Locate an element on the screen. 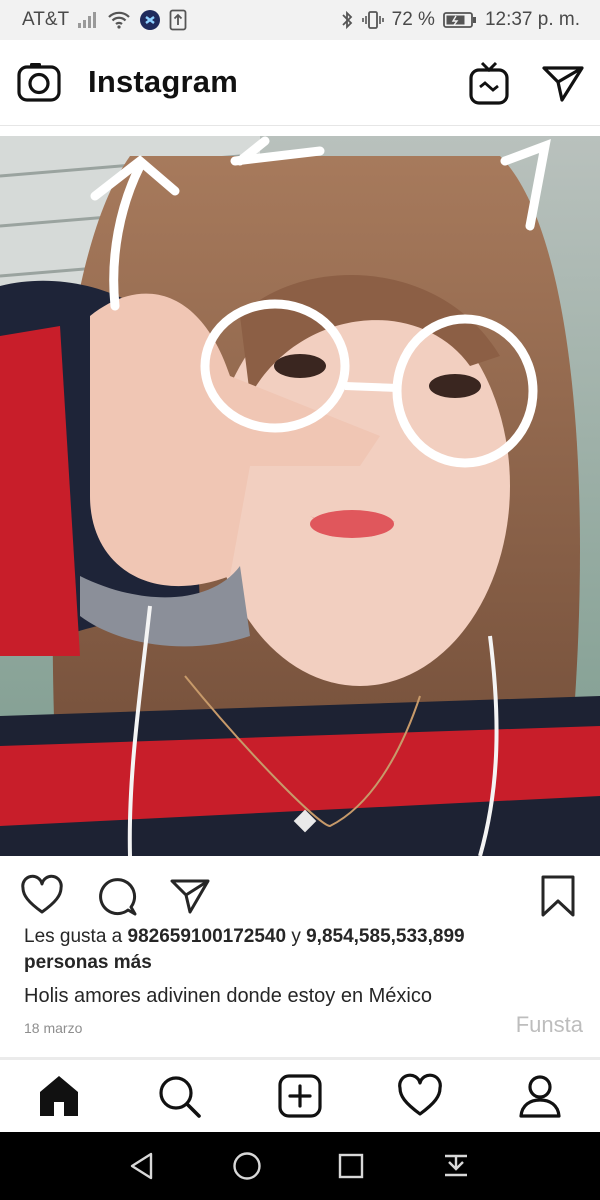 The image size is (600, 1200). comment-icon is located at coordinates (117, 896).